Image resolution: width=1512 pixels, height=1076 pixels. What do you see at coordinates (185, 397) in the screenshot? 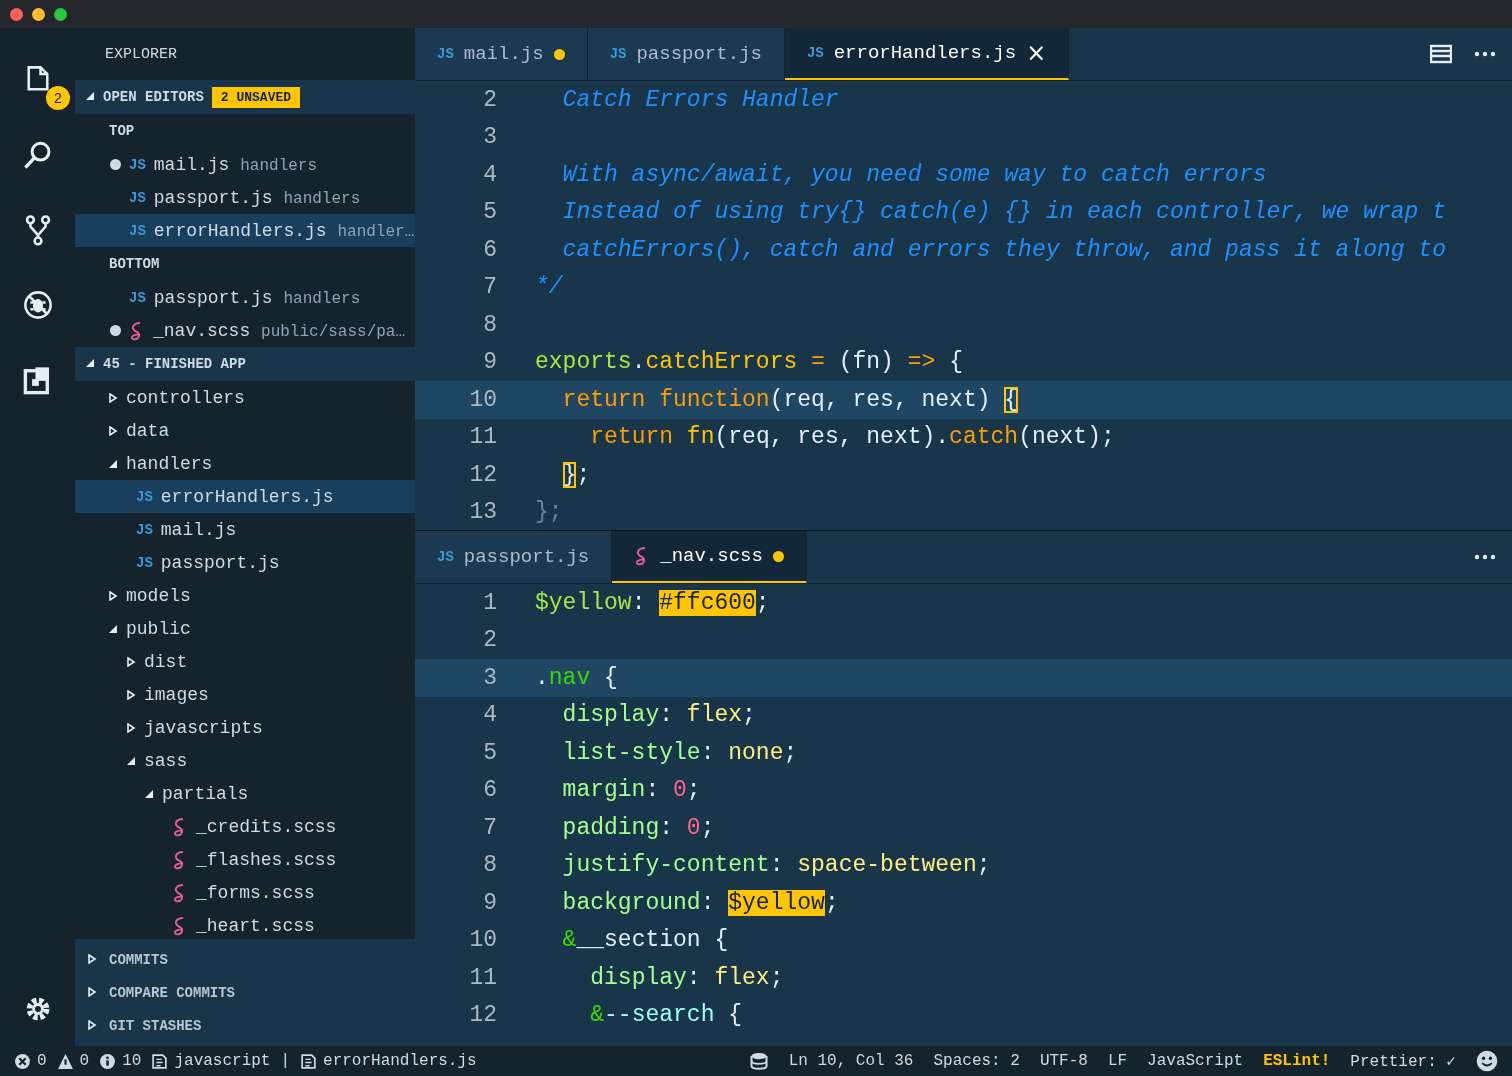
I see `folder-name: controllers` at bounding box center [185, 397].